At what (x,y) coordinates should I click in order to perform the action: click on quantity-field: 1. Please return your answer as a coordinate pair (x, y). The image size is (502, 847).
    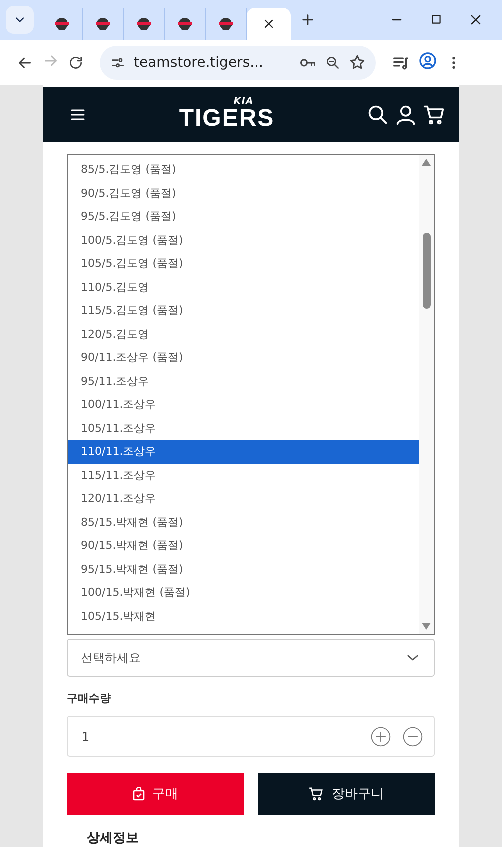
    Looking at the image, I should click on (251, 736).